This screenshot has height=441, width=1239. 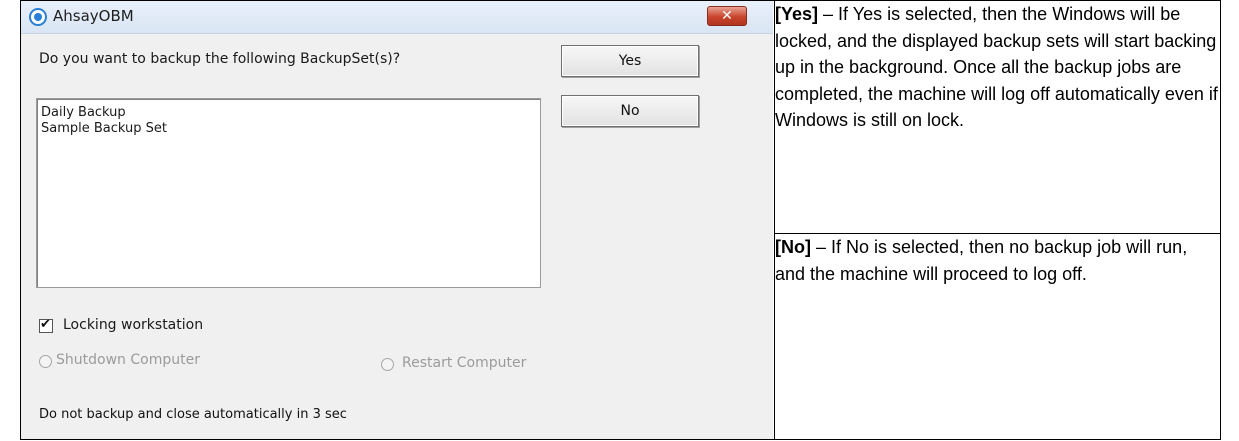 What do you see at coordinates (128, 360) in the screenshot?
I see `shutdown-label: Shutdown Computer` at bounding box center [128, 360].